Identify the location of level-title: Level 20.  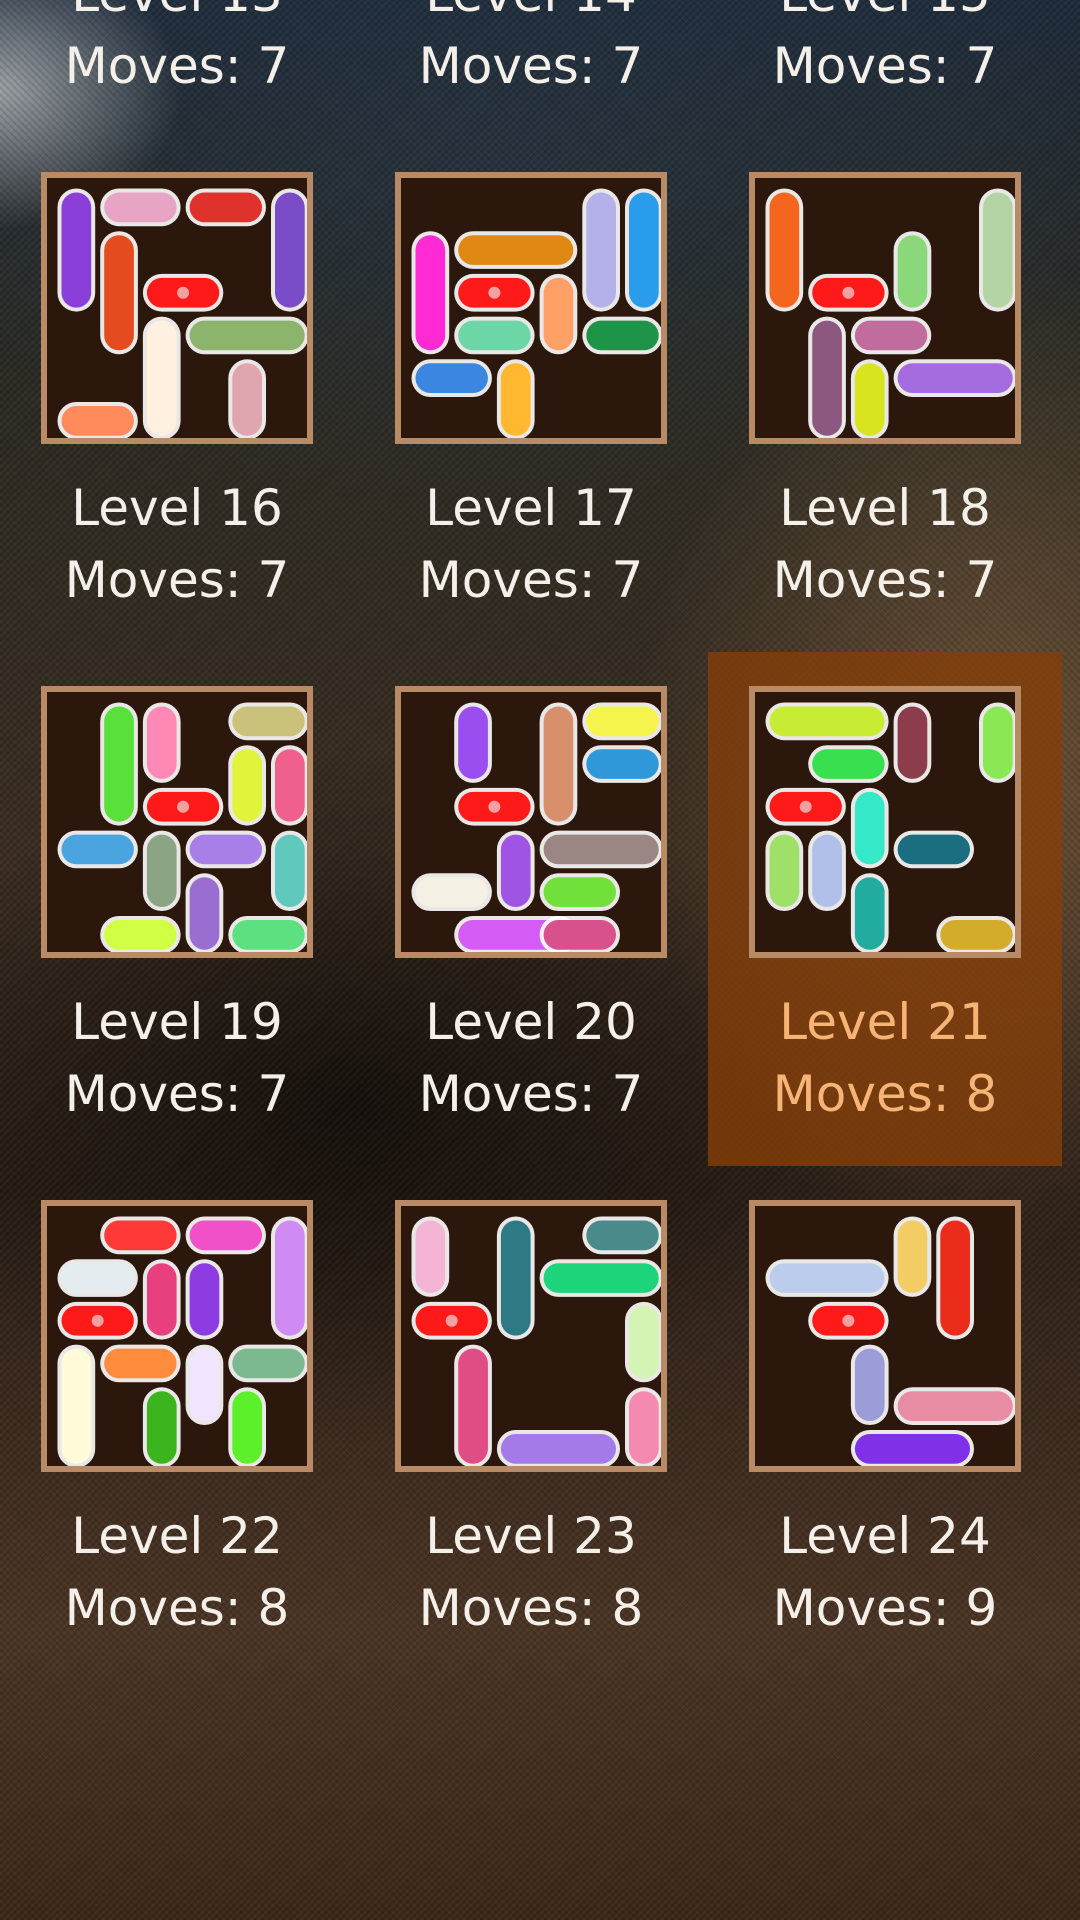
(531, 1022).